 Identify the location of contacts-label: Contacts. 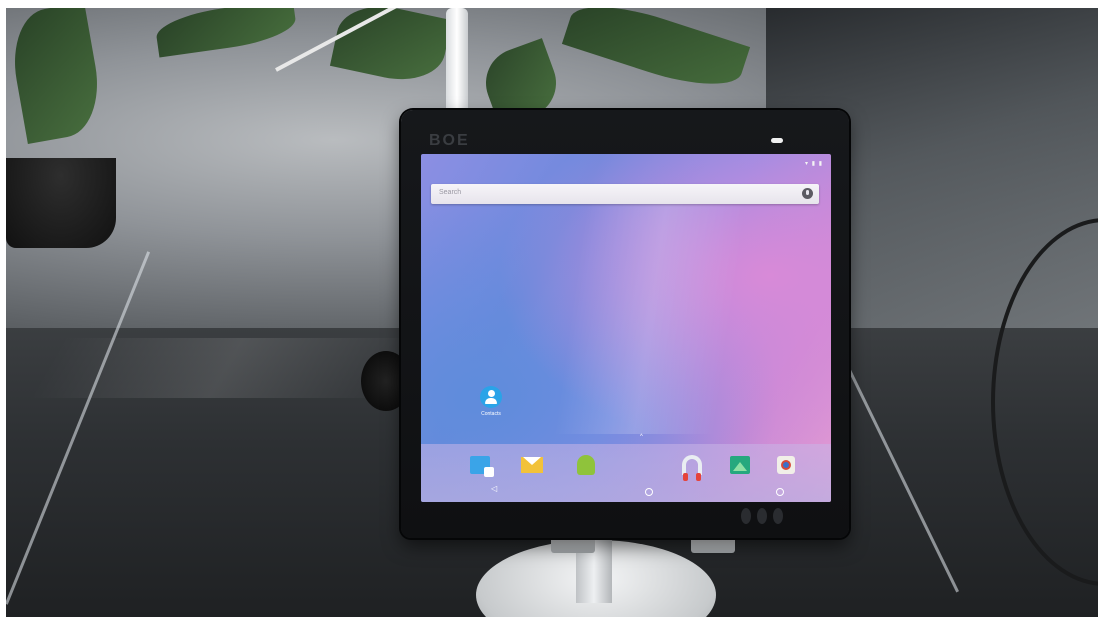
(491, 414).